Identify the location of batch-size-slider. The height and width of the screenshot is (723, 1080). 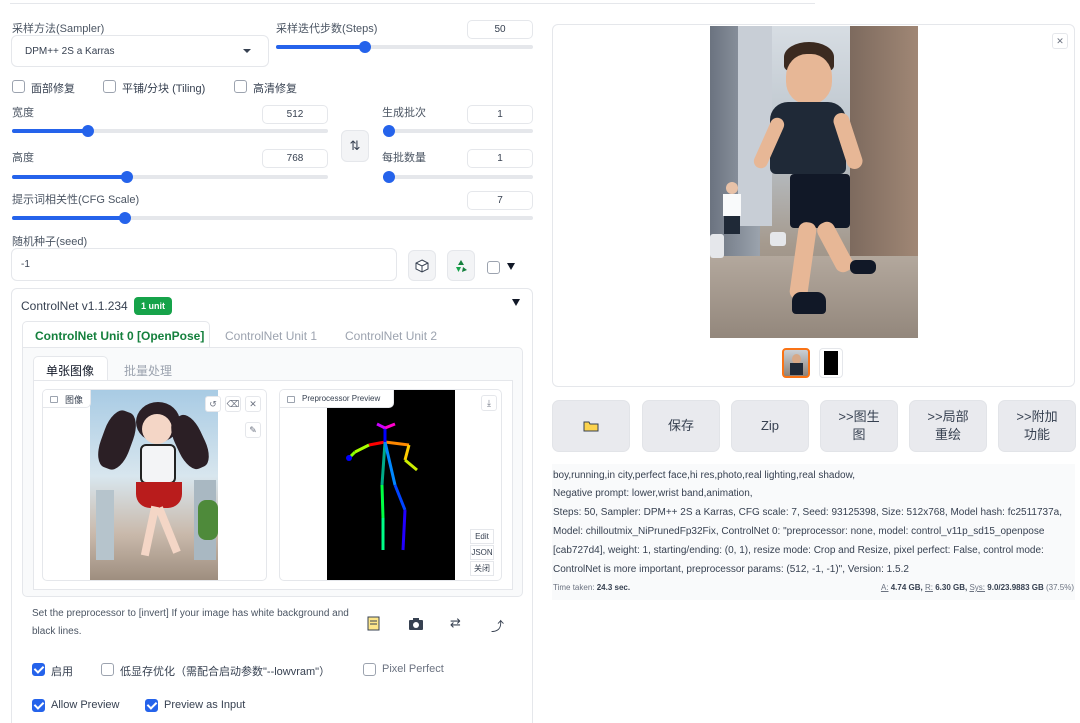
(458, 177).